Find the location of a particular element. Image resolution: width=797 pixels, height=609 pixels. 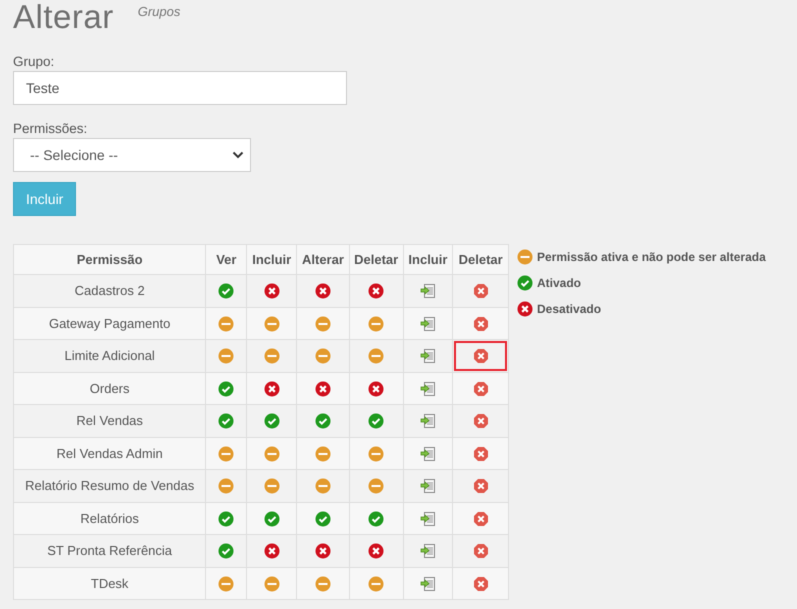

table-cell: Relatório Resumo de Vendas is located at coordinates (110, 486).